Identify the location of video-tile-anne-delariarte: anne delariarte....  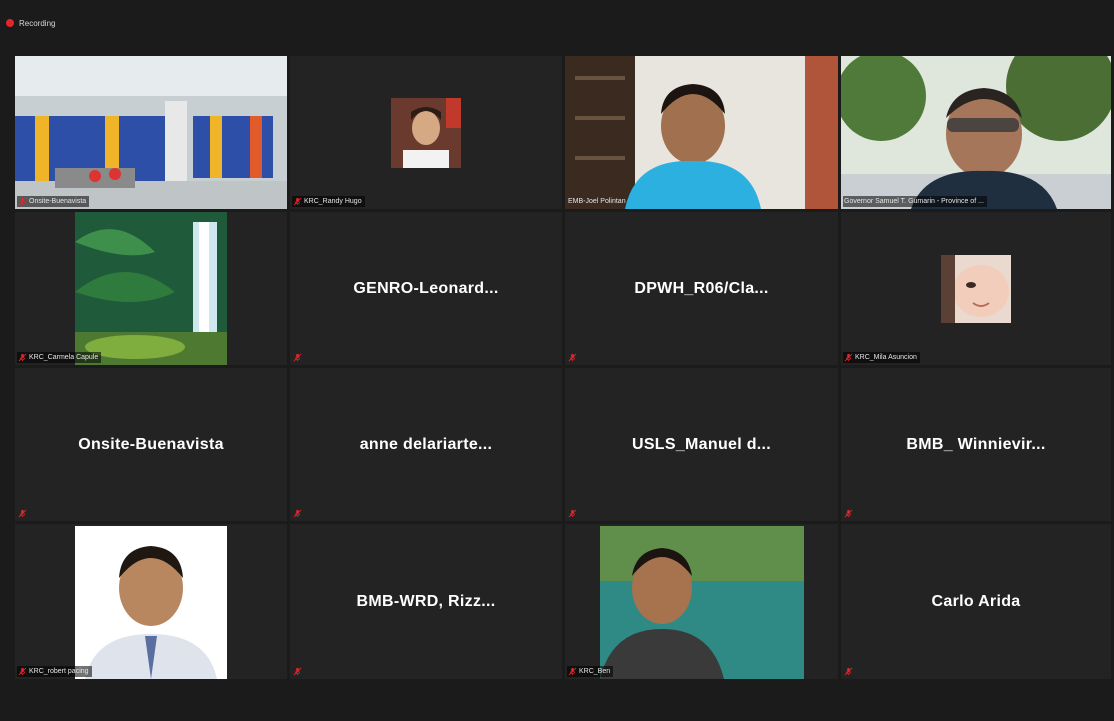
(426, 444).